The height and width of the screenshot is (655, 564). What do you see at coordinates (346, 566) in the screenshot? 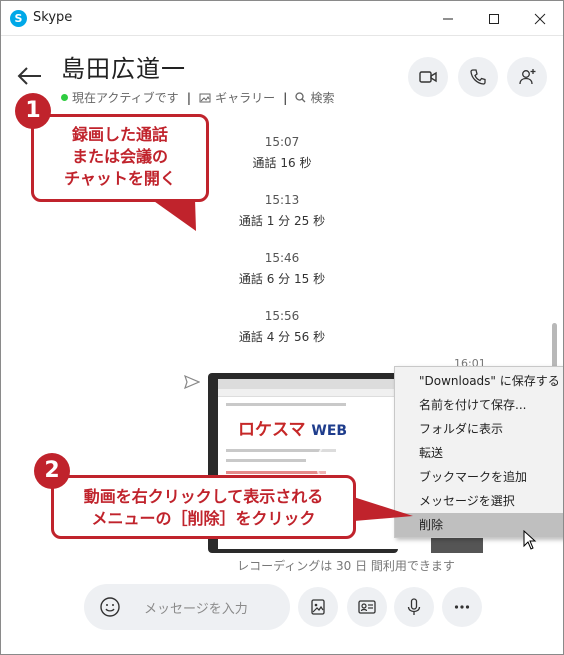
I see `recording-availability-note: レコーディングは 30 日 間利用できます` at bounding box center [346, 566].